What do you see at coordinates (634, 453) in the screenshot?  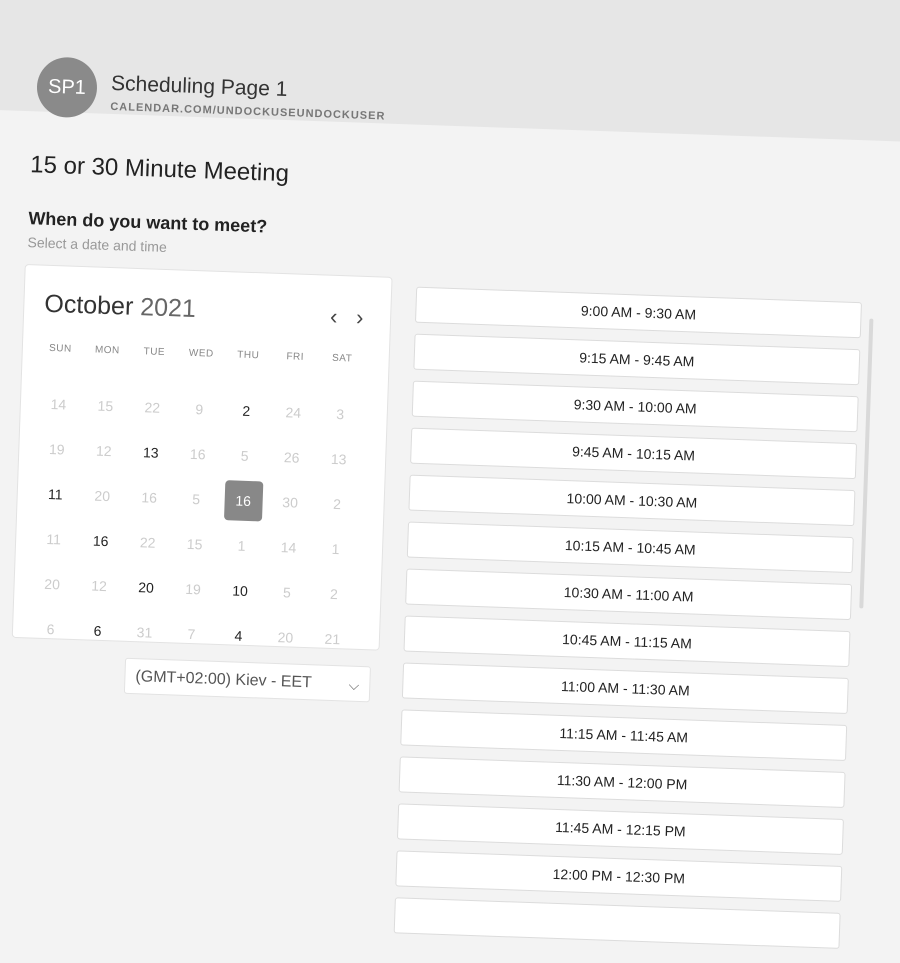 I see `time-slot-button: 9:45 AM - 10:15 AM` at bounding box center [634, 453].